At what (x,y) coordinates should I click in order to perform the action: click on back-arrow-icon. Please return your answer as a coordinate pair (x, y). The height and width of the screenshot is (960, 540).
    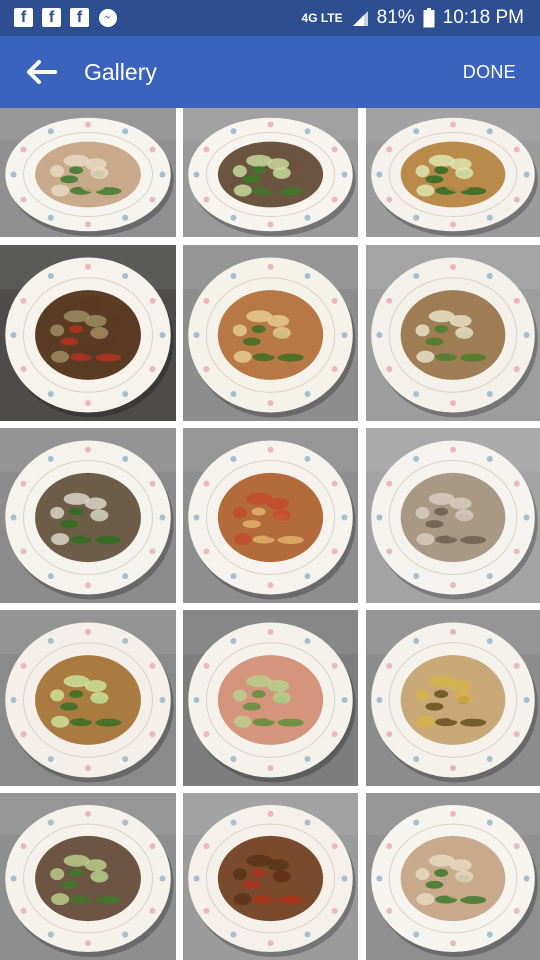
    Looking at the image, I should click on (42, 72).